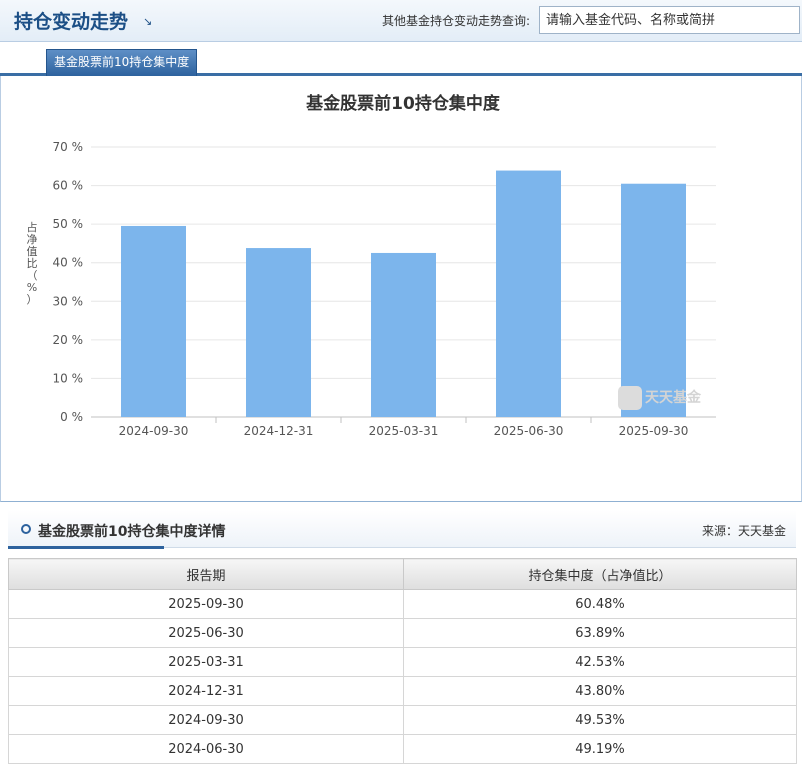 This screenshot has width=802, height=766. I want to click on circle-bullet-icon, so click(26, 529).